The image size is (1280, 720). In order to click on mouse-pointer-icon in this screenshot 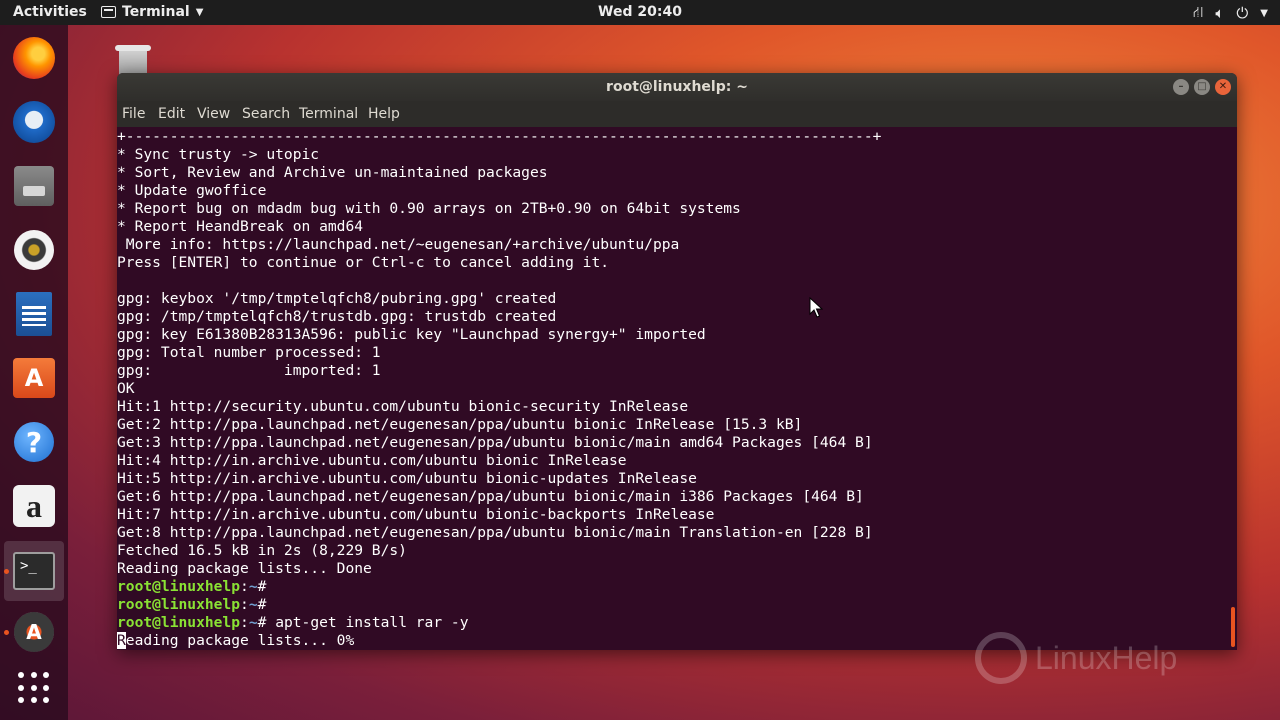, I will do `click(816, 307)`.